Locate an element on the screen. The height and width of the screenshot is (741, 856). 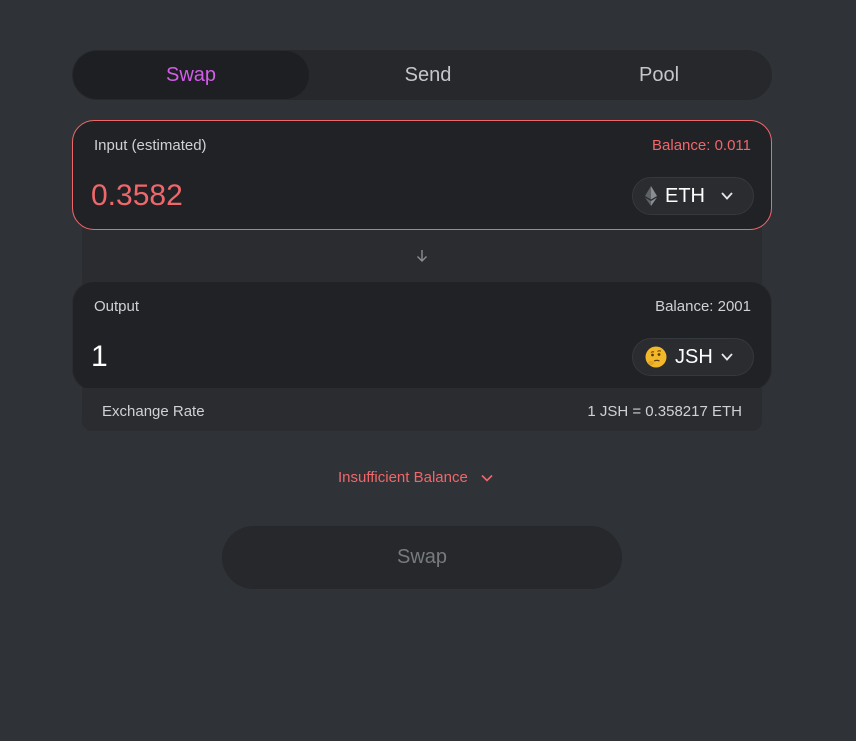
arrow-down-icon is located at coordinates (422, 256).